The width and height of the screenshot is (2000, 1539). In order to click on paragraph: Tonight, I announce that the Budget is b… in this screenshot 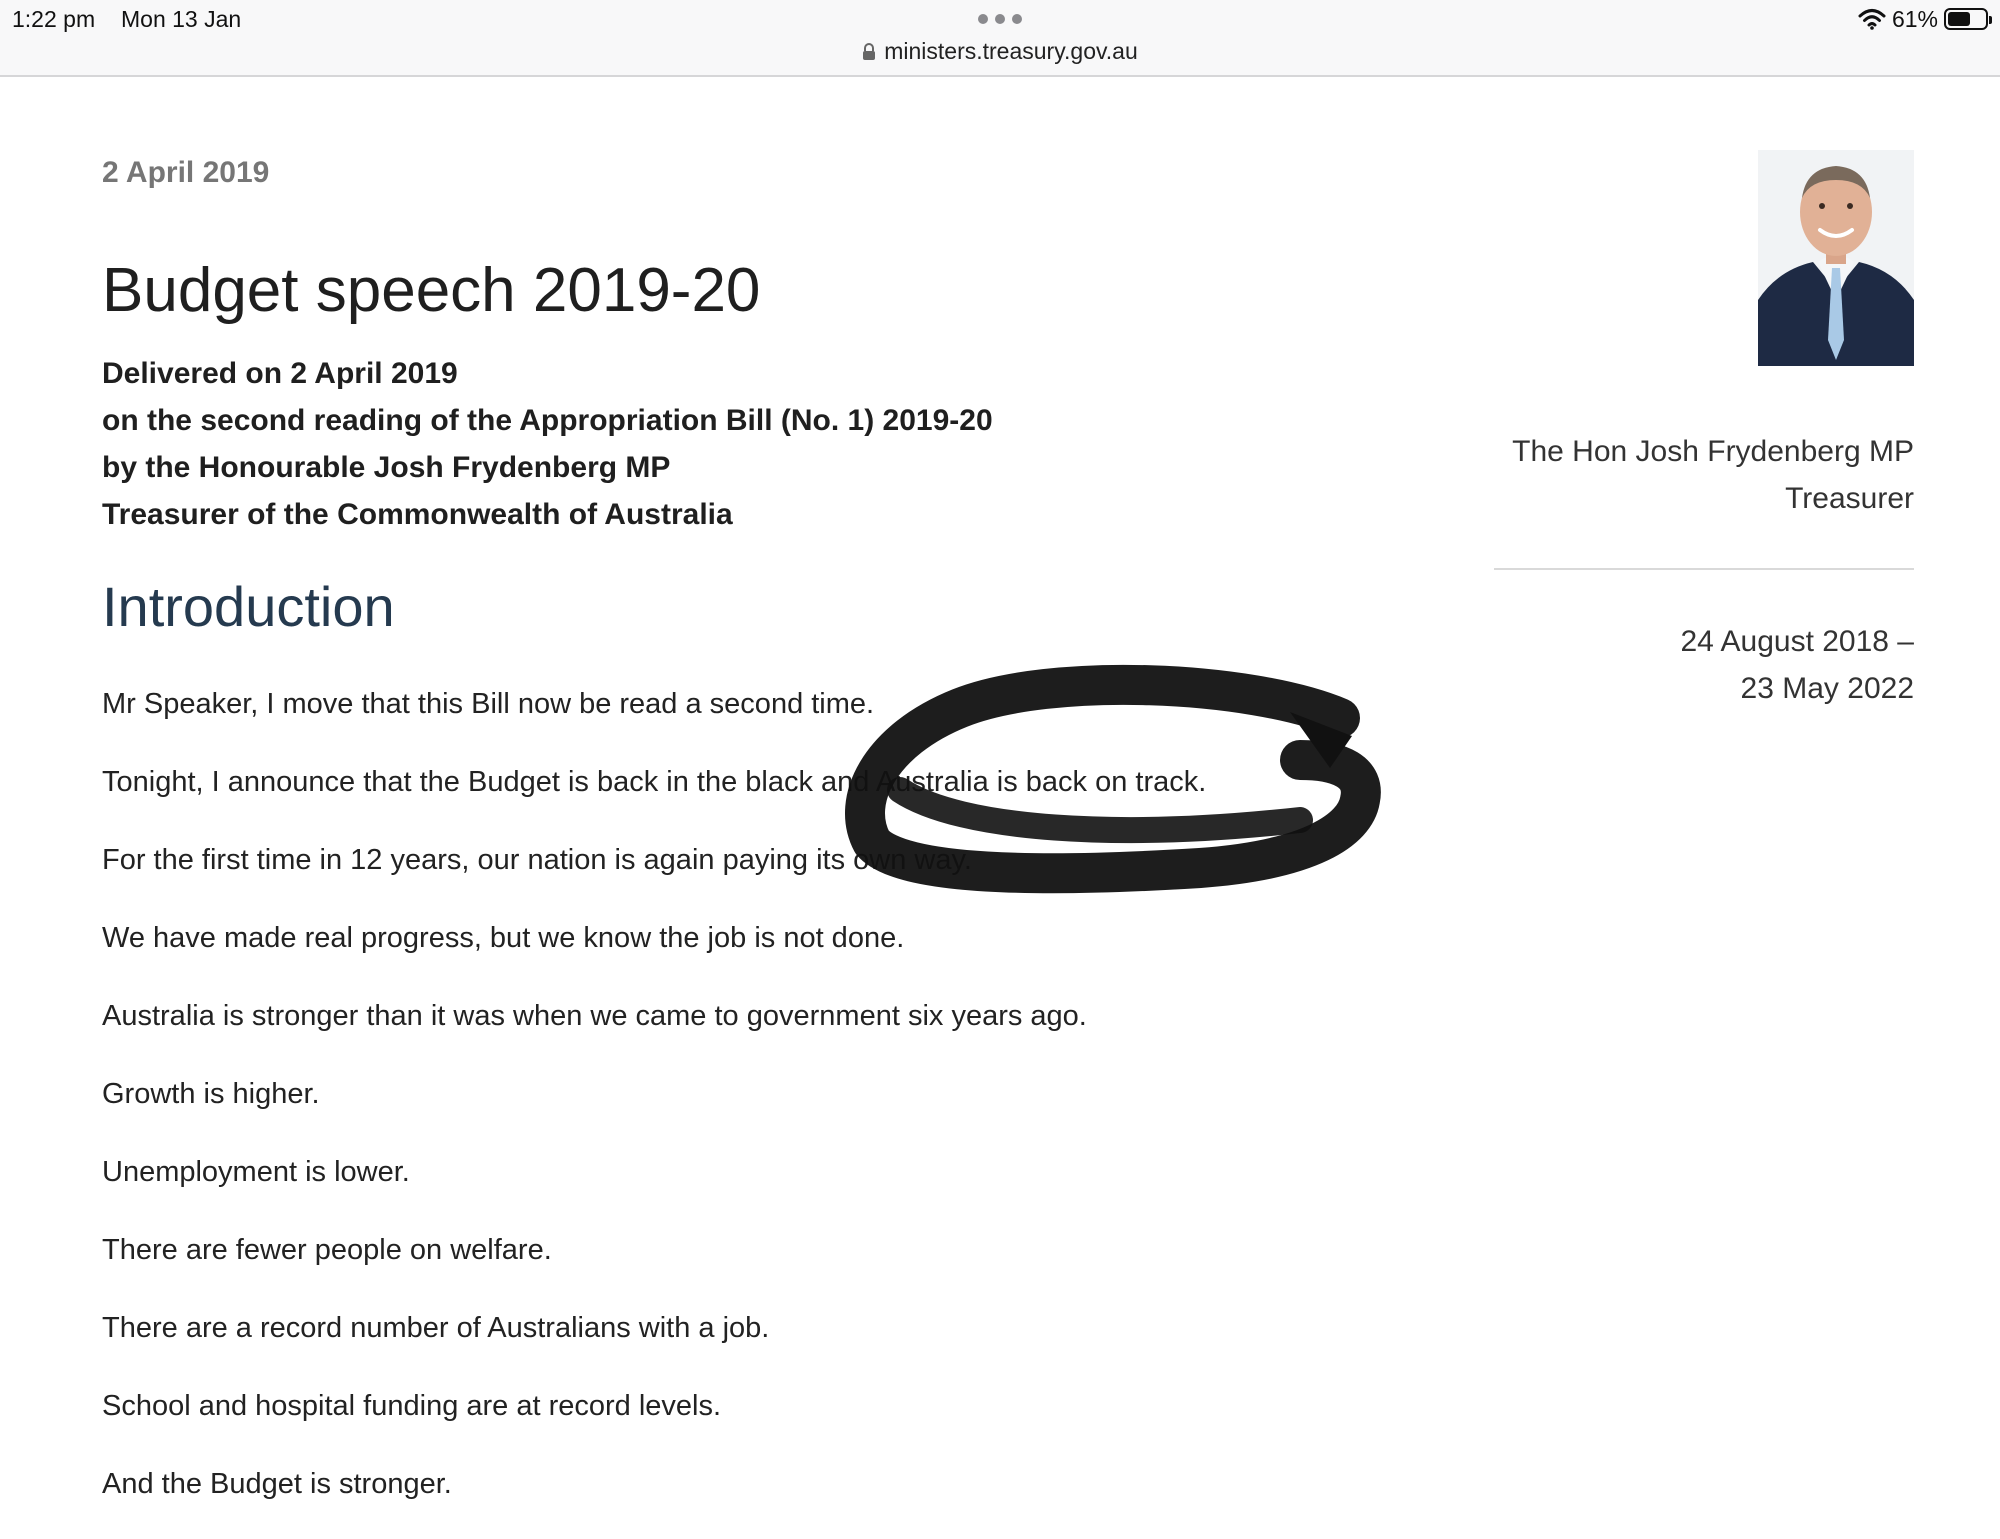, I will do `click(654, 782)`.